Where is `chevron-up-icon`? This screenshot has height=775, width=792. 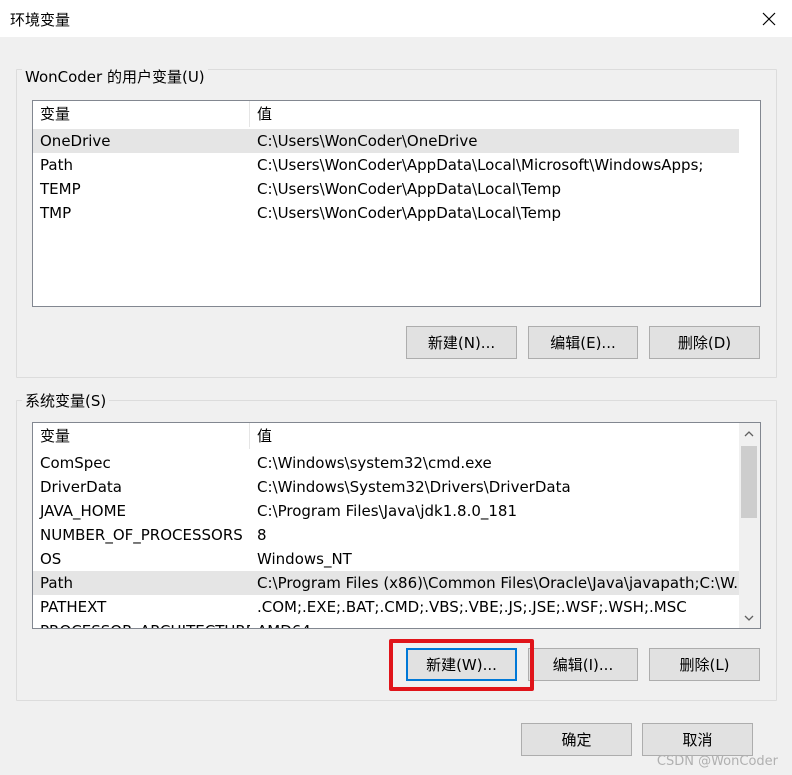
chevron-up-icon is located at coordinates (749, 433).